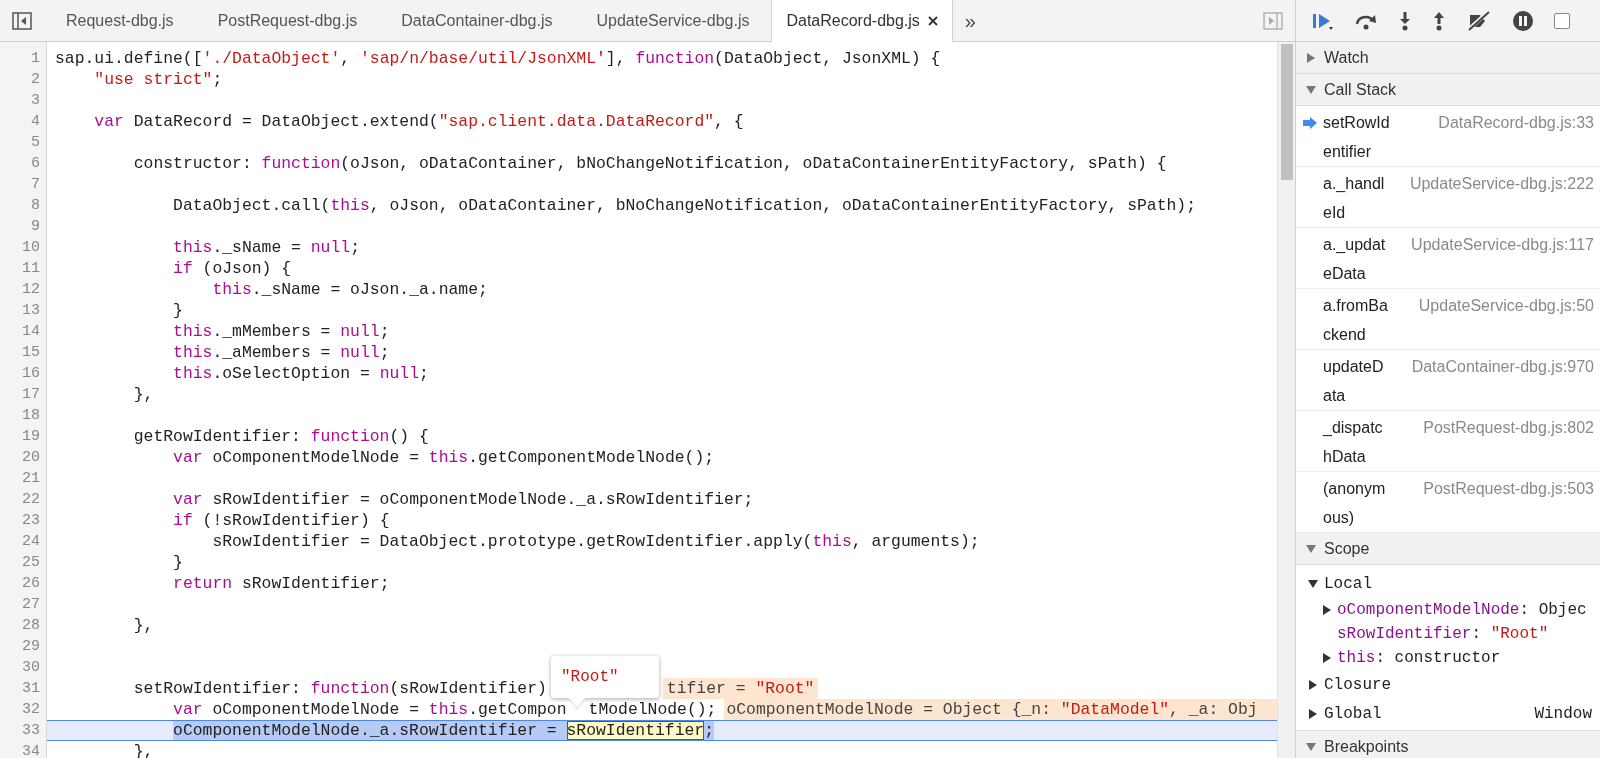 This screenshot has height=758, width=1600. I want to click on file-location: PostRequest-dbg.js:802, so click(1508, 427).